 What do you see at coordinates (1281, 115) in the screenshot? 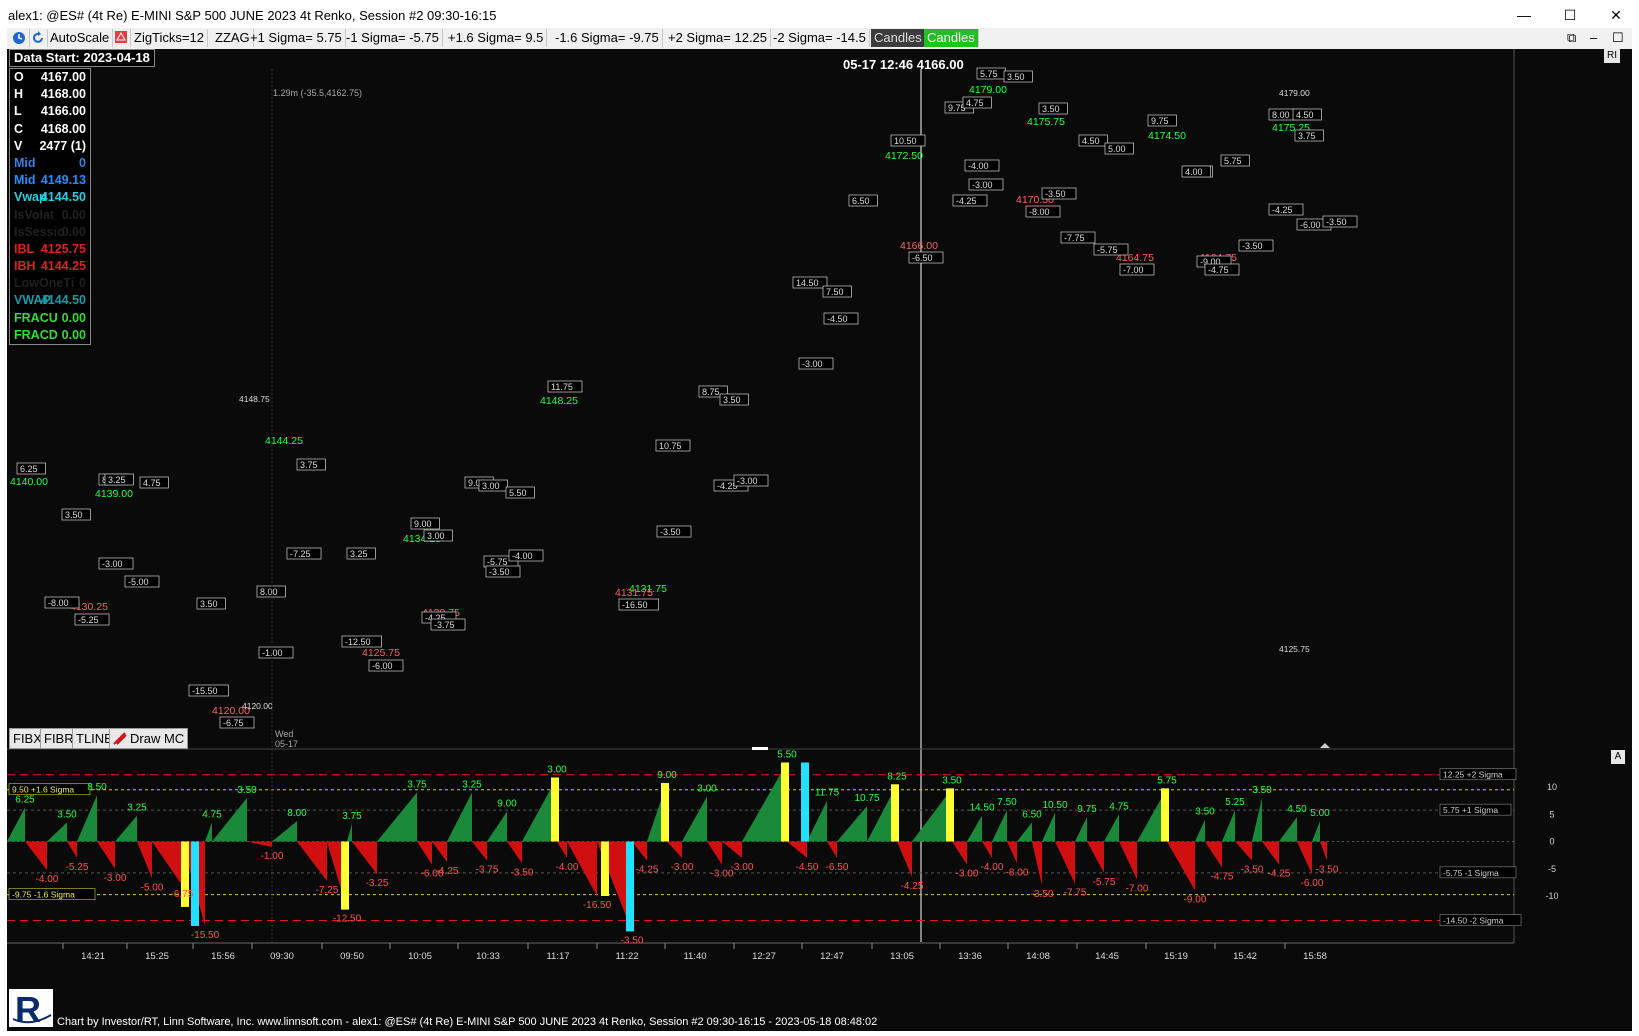
I see `zigzag-value-label: 8.00` at bounding box center [1281, 115].